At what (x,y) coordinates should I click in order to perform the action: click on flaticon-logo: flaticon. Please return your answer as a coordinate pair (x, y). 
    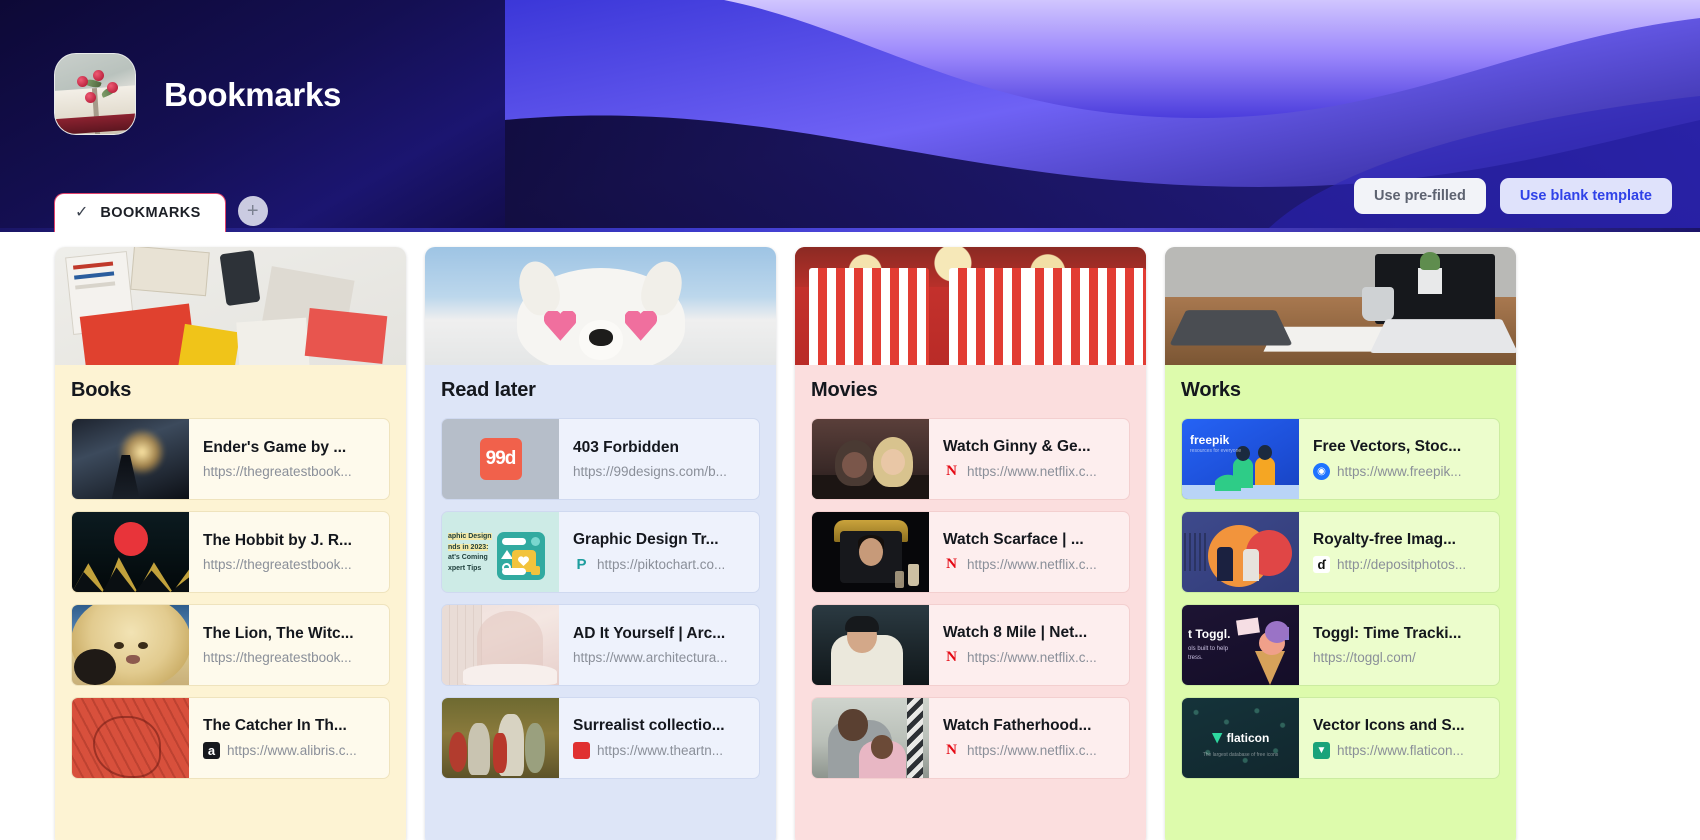
    Looking at the image, I should click on (1240, 738).